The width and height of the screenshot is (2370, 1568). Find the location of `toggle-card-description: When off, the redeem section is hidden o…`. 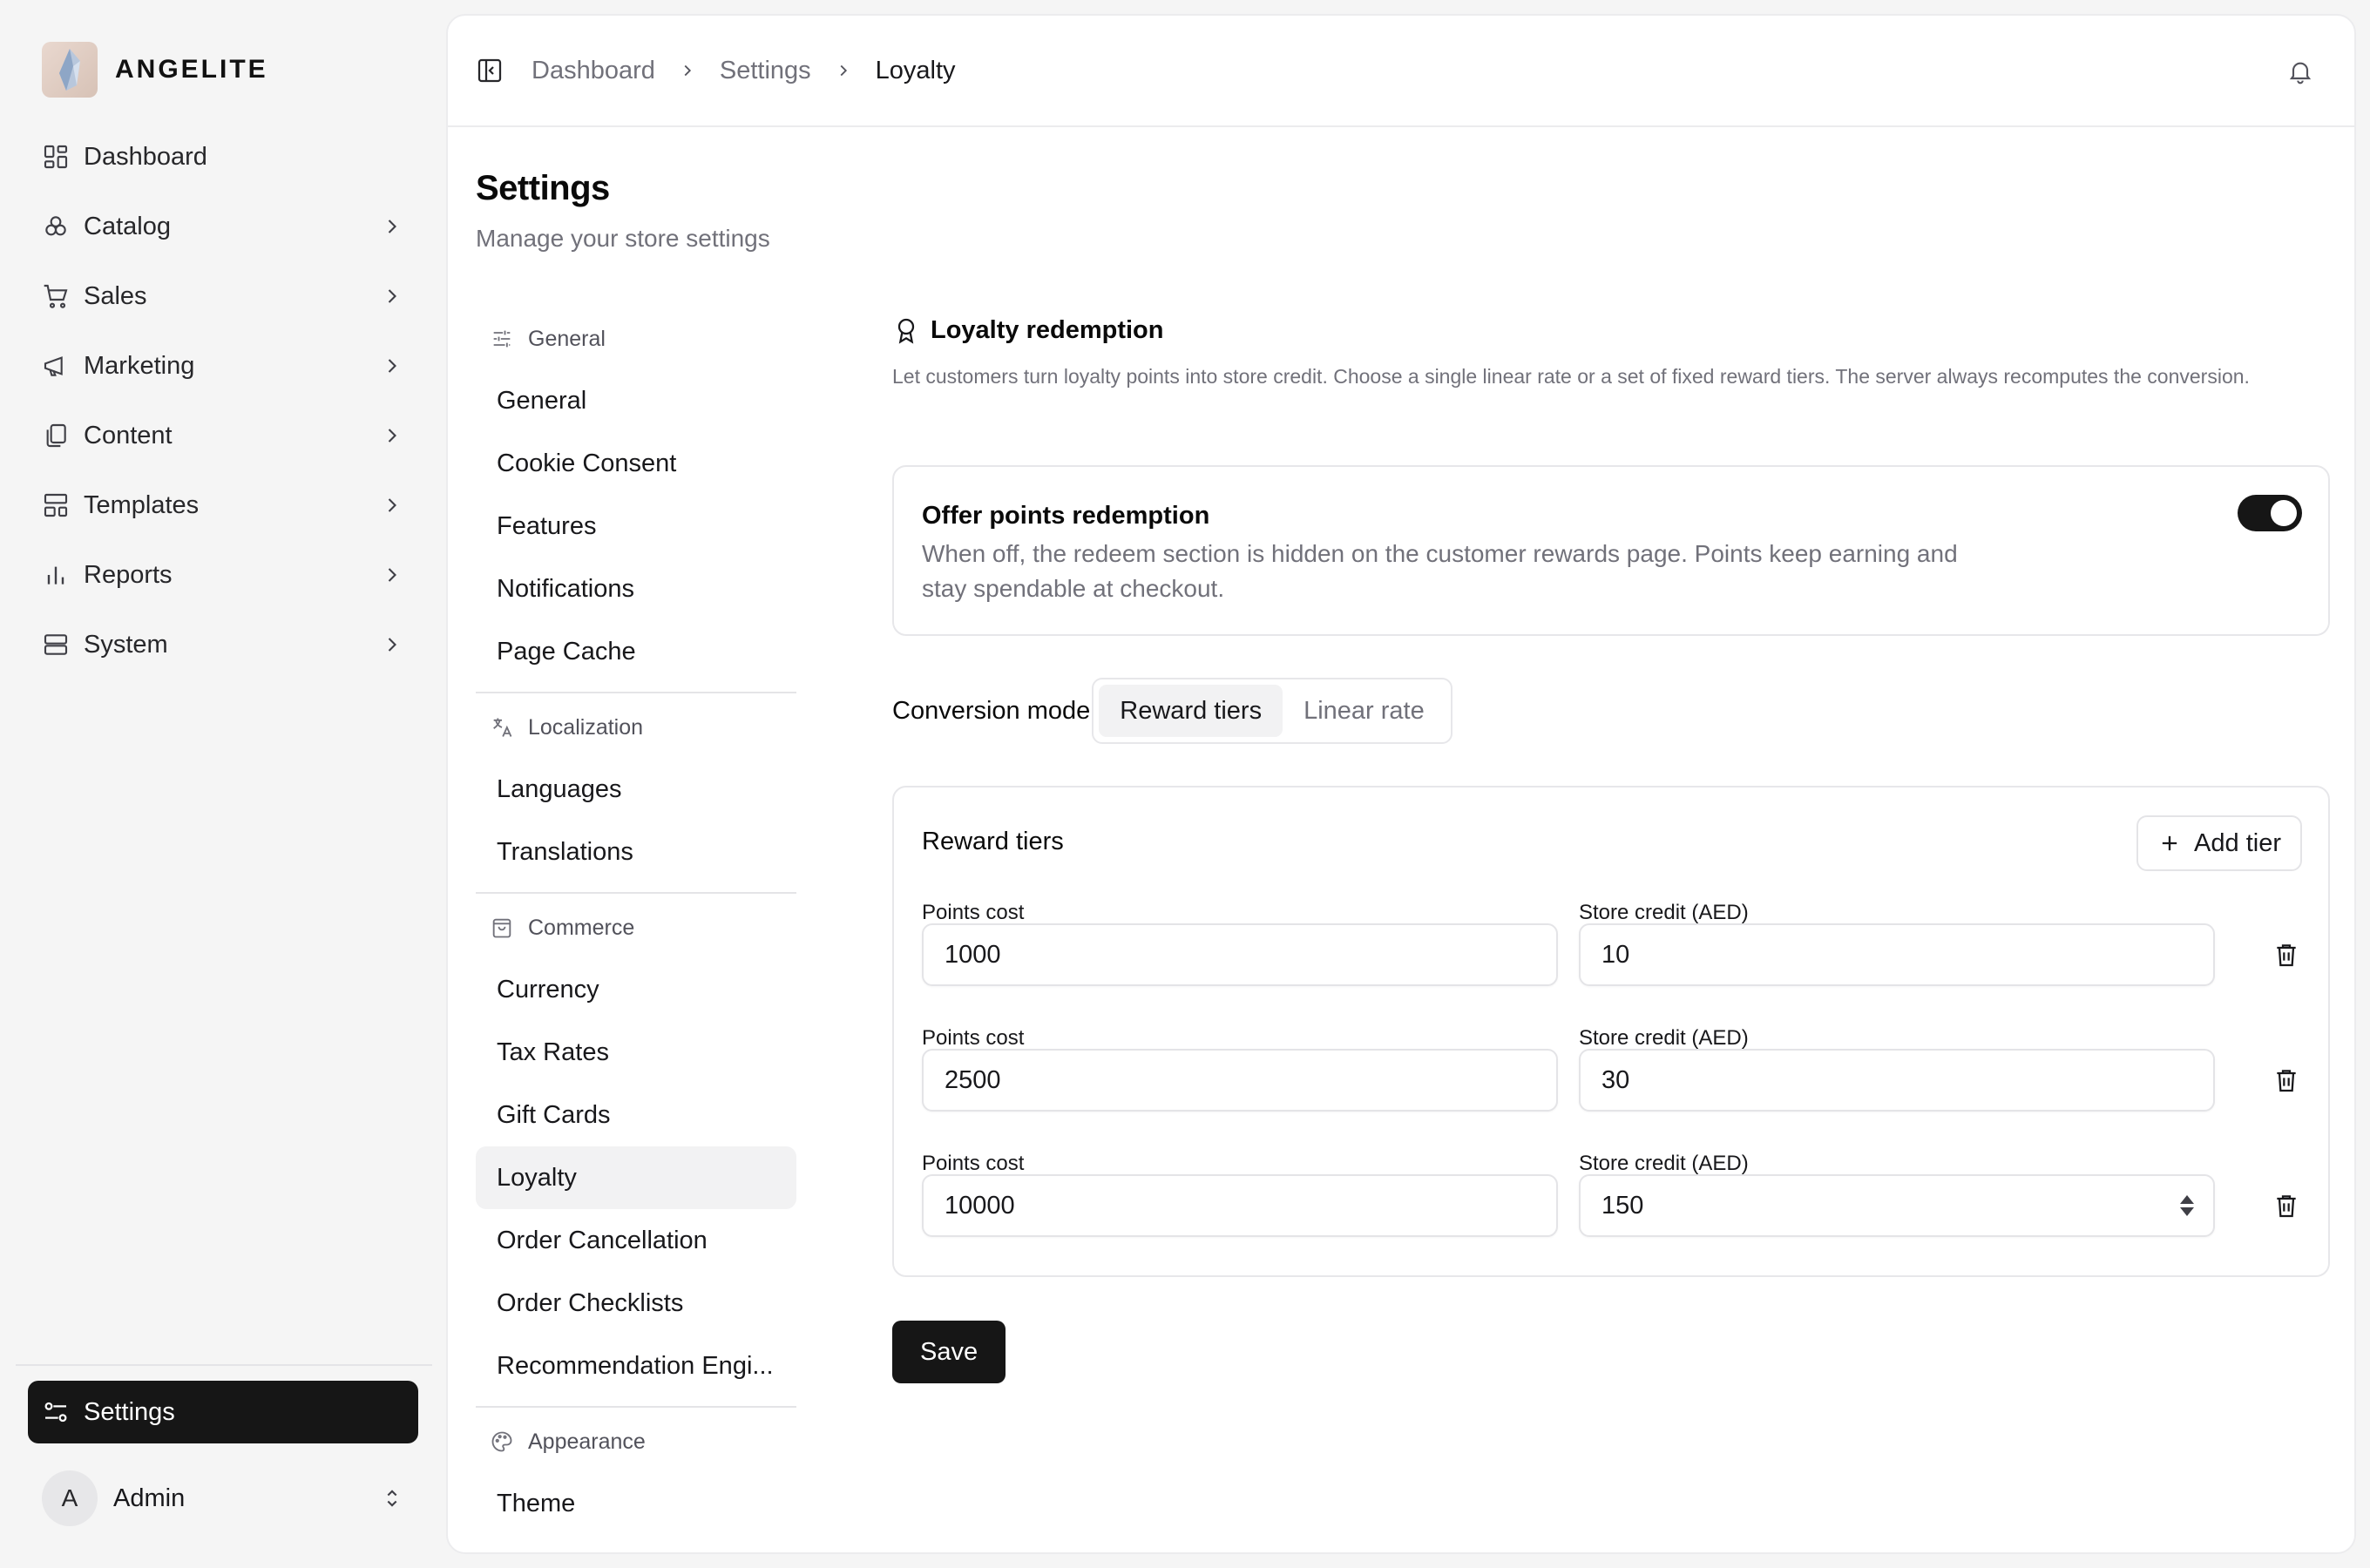

toggle-card-description: When off, the redeem section is hidden o… is located at coordinates (1440, 571).